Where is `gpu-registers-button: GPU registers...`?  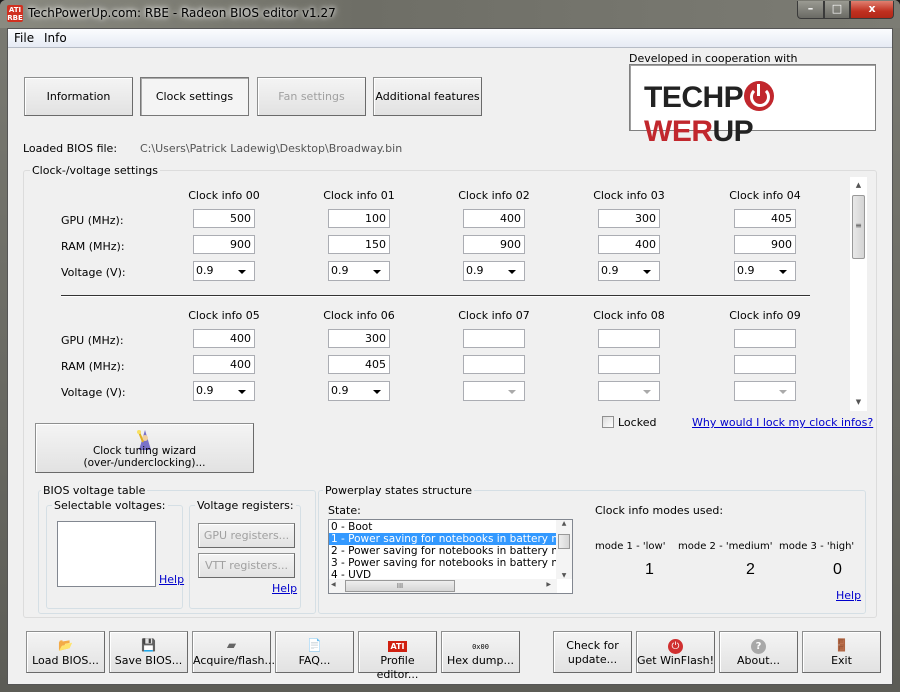
gpu-registers-button: GPU registers... is located at coordinates (246, 535).